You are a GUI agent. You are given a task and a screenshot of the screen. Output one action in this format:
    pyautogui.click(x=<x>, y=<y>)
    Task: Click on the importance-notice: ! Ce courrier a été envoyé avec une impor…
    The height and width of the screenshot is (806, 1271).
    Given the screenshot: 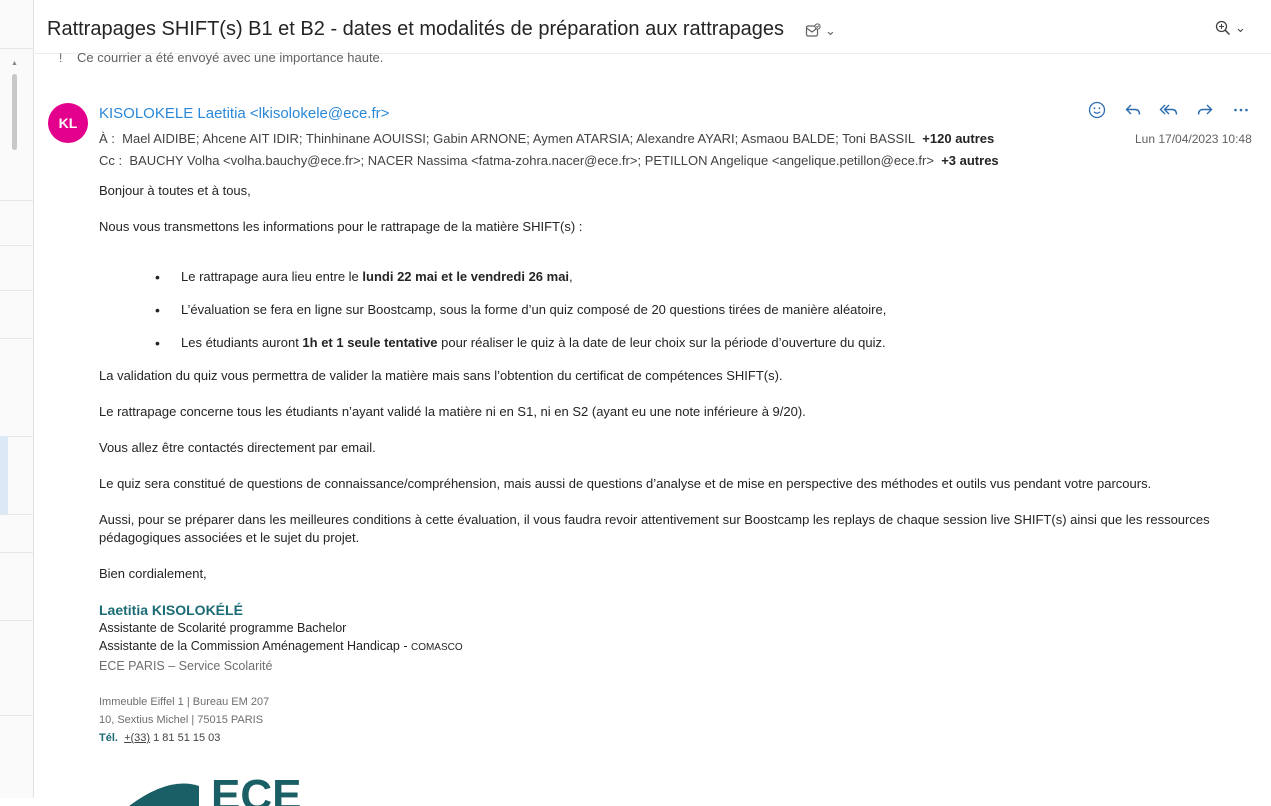 What is the action you would take?
    pyautogui.click(x=221, y=57)
    